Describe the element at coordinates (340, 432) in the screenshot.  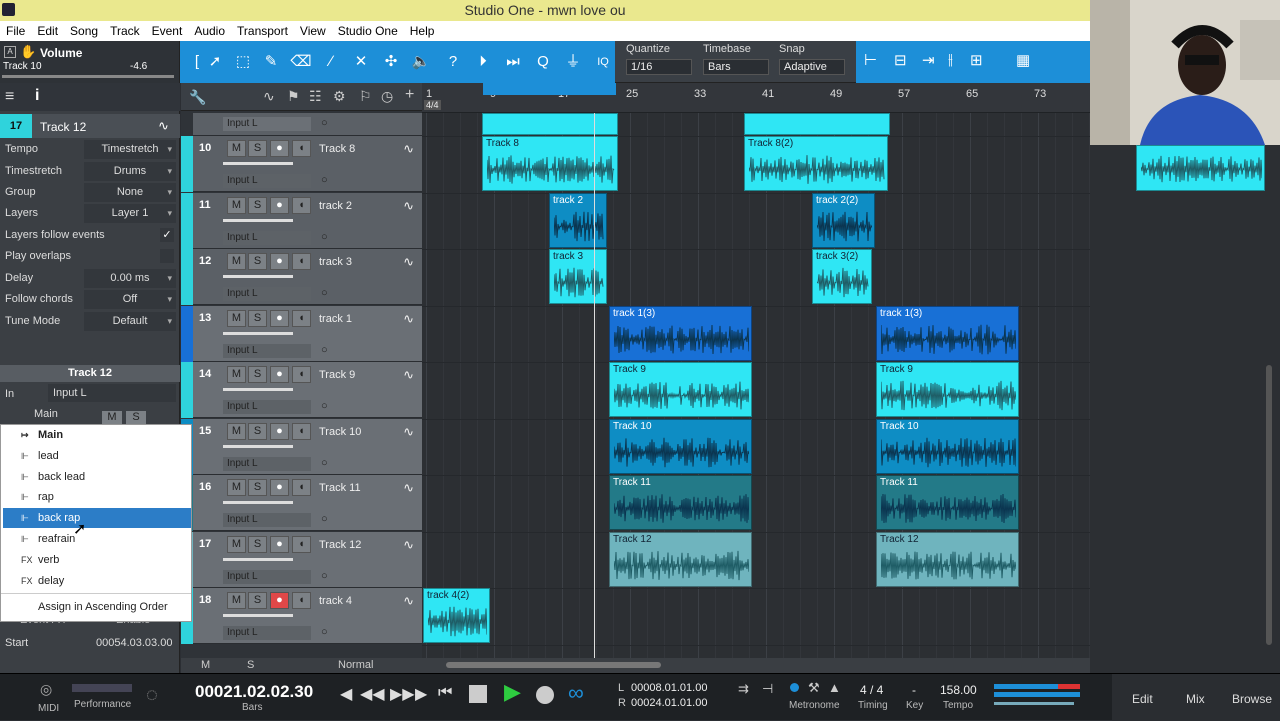
I see `track-name: Track 10` at that location.